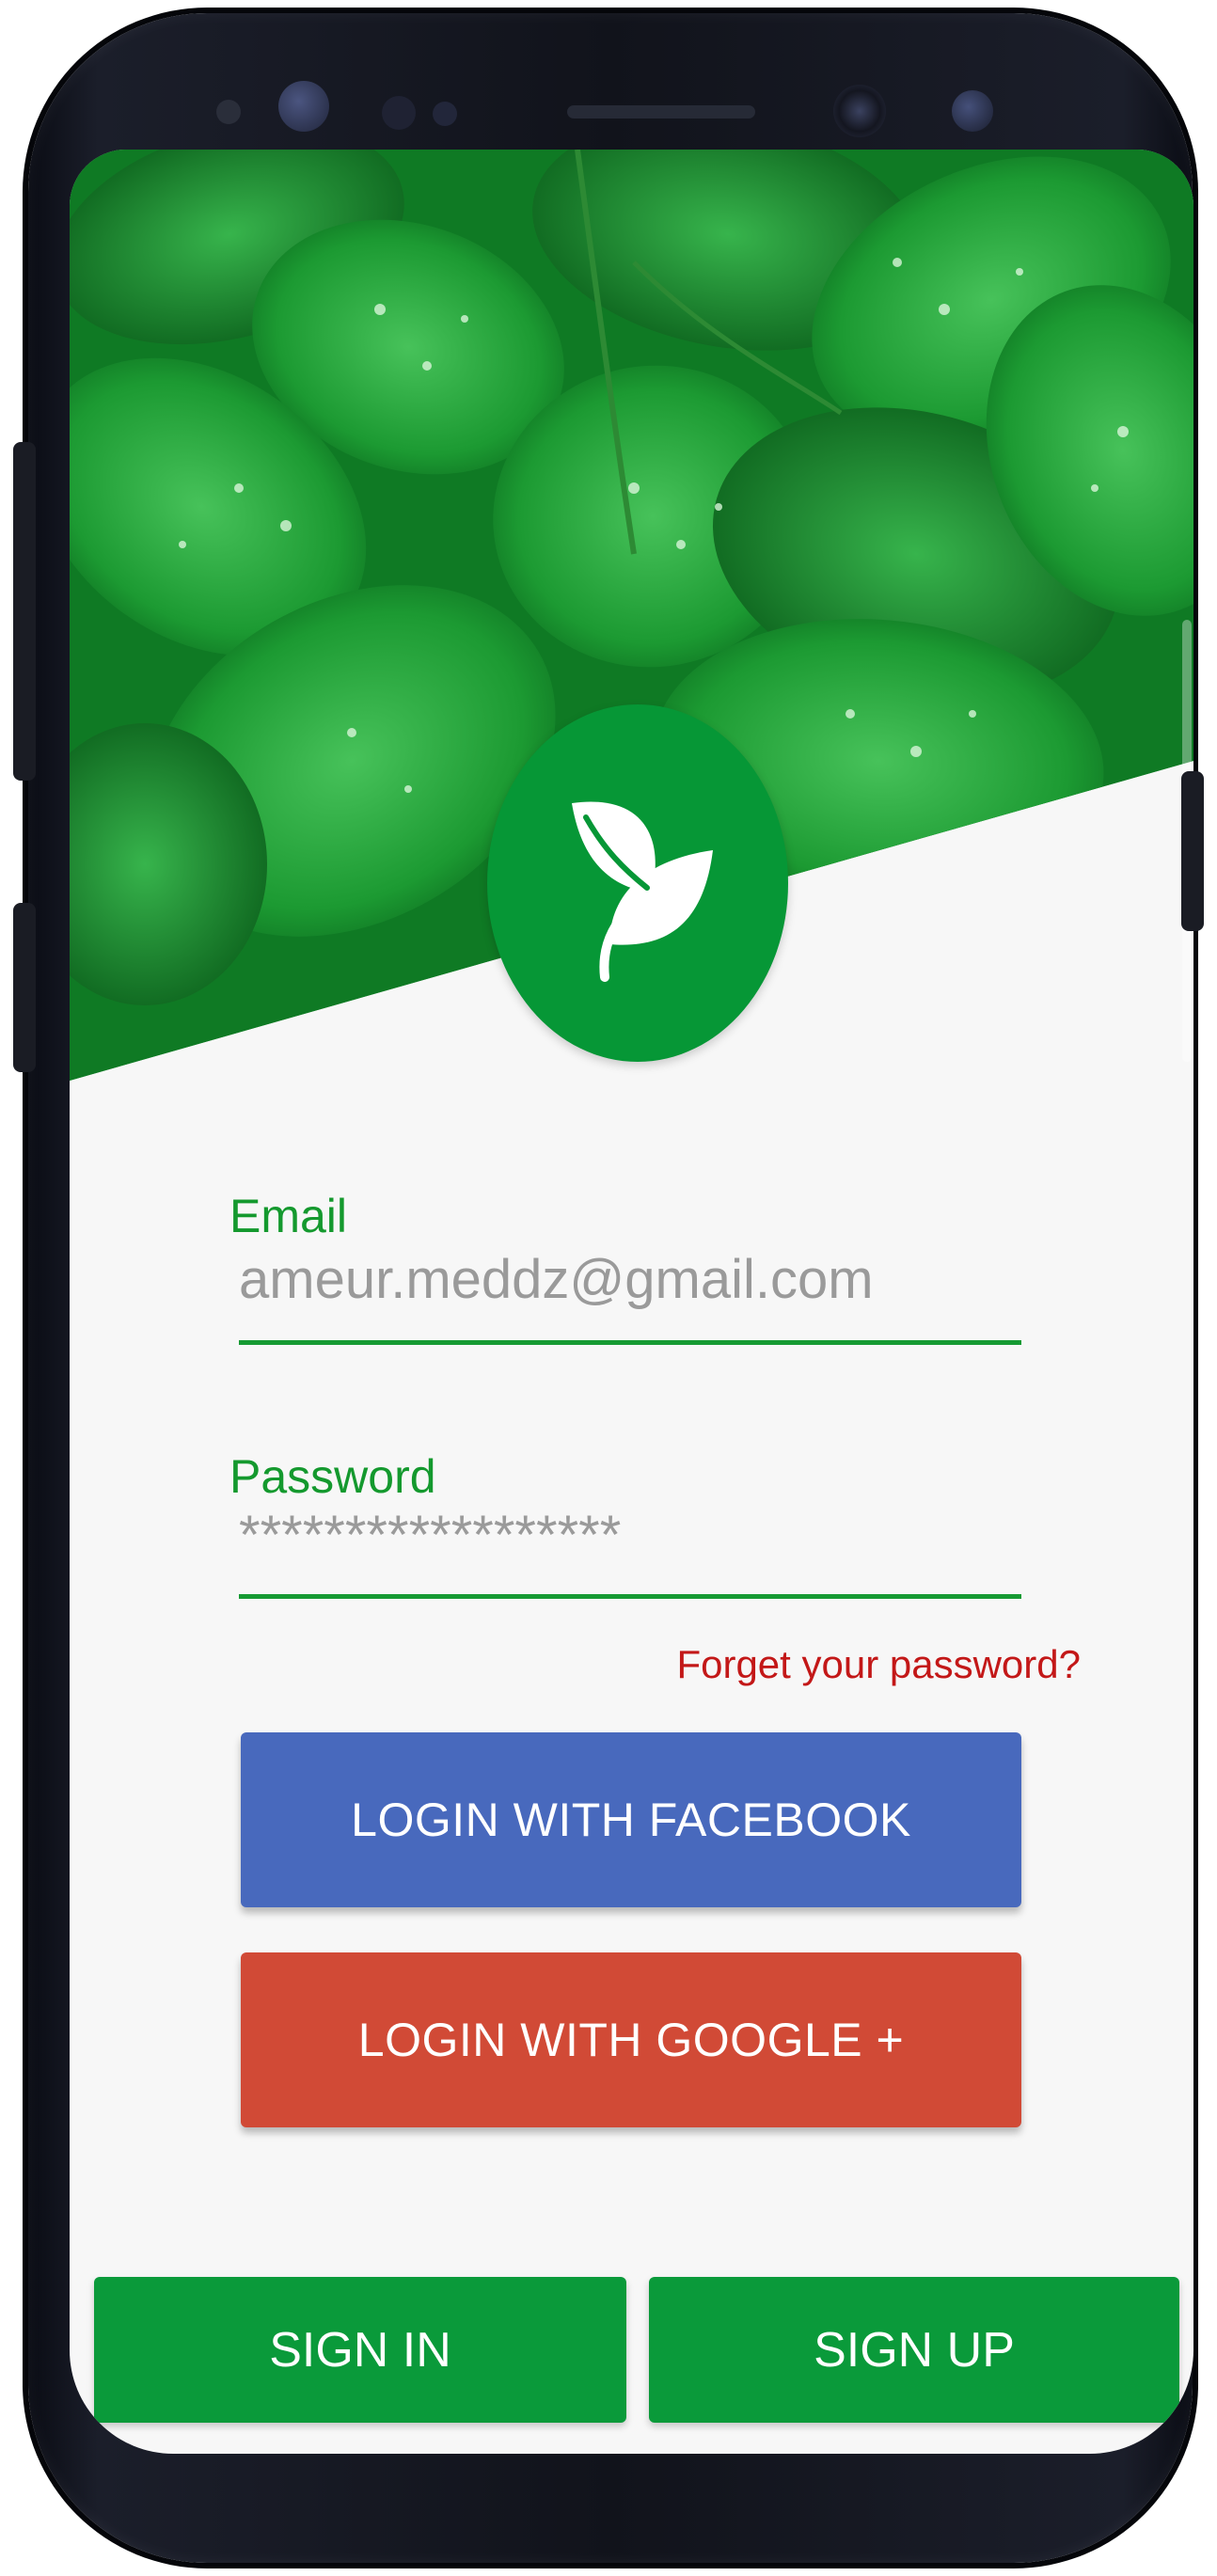  Describe the element at coordinates (914, 2350) in the screenshot. I see `sign-up-button: SIGN UP` at that location.